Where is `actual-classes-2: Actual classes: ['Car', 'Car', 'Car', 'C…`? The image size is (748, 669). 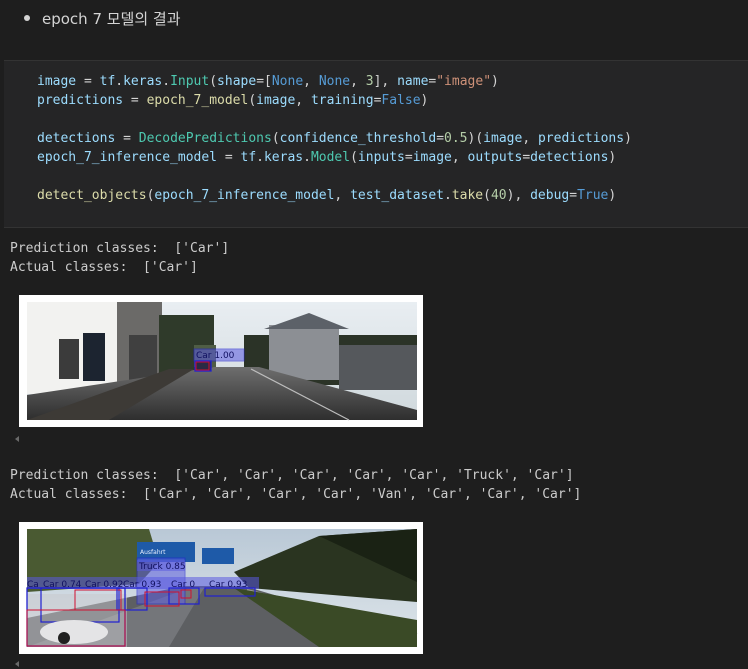 actual-classes-2: Actual classes: ['Car', 'Car', 'Car', 'C… is located at coordinates (296, 494).